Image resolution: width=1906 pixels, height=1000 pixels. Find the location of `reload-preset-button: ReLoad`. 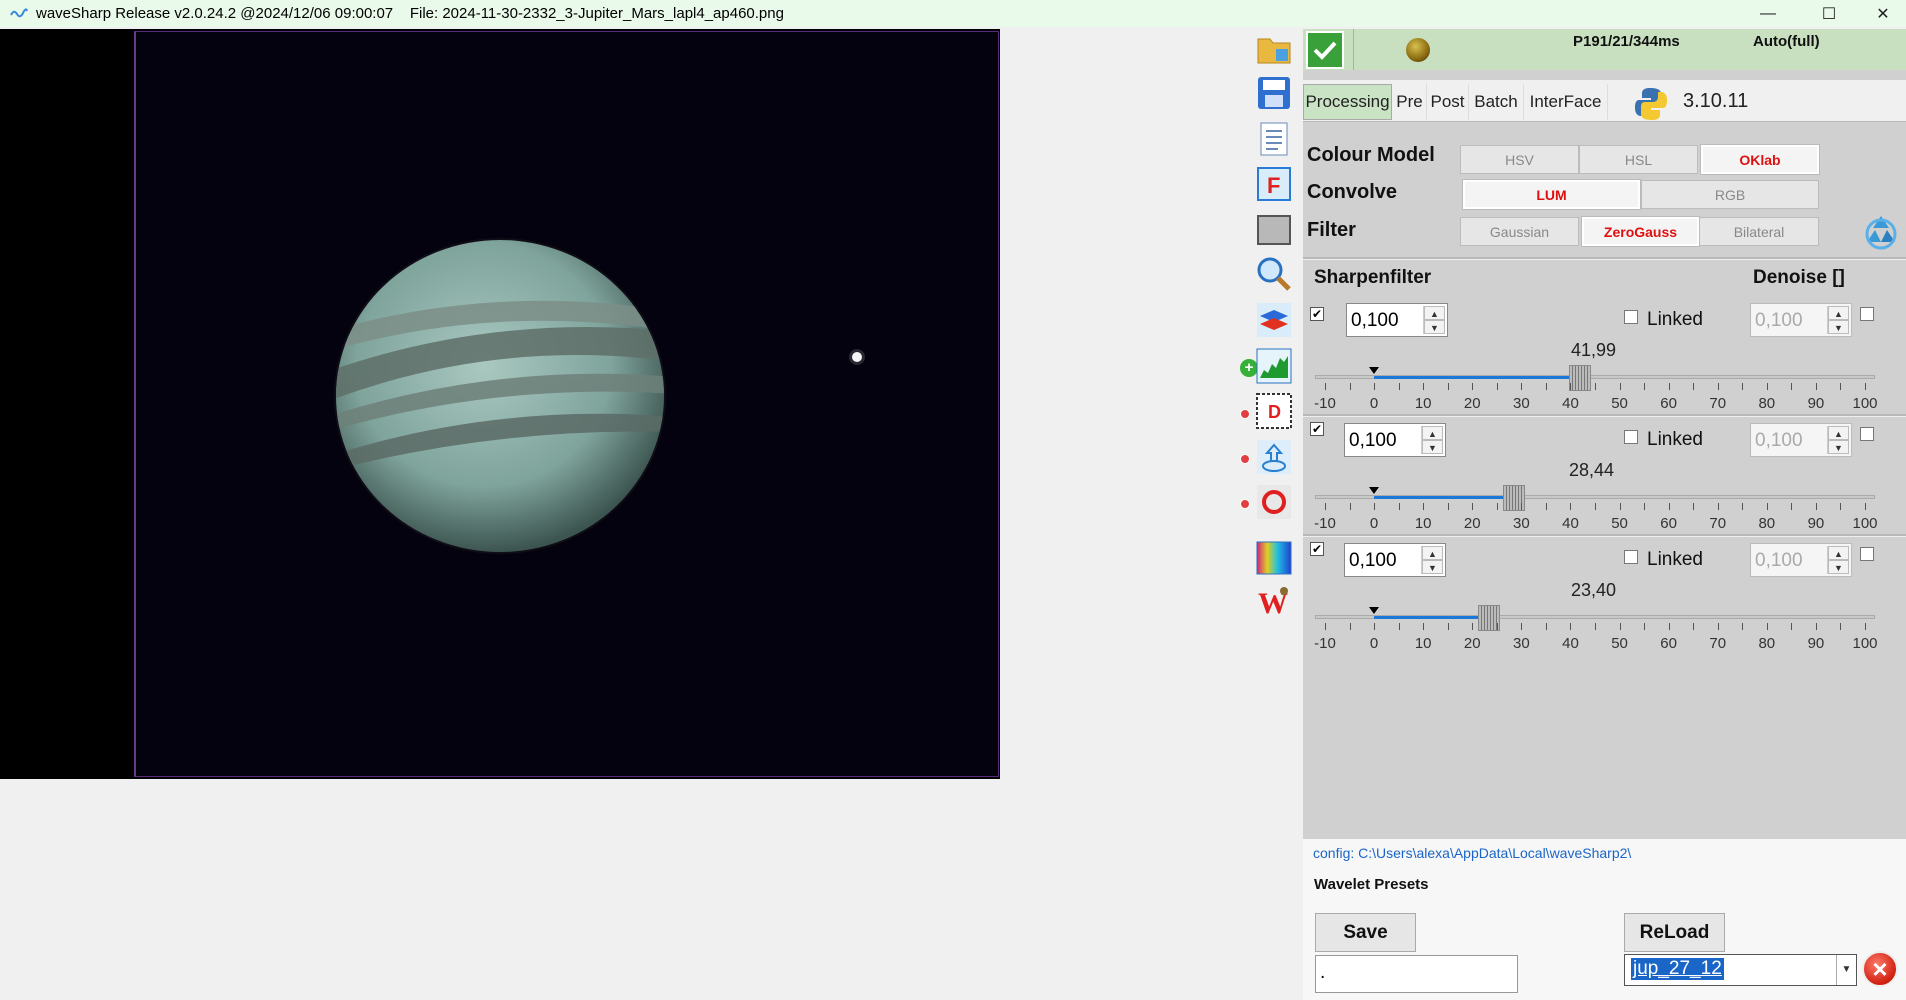

reload-preset-button: ReLoad is located at coordinates (1674, 932).